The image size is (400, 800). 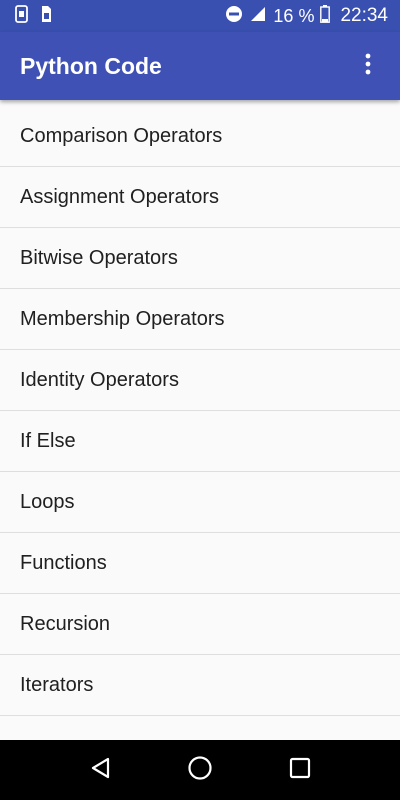 I want to click on list-item-functions: Functions, so click(x=200, y=563).